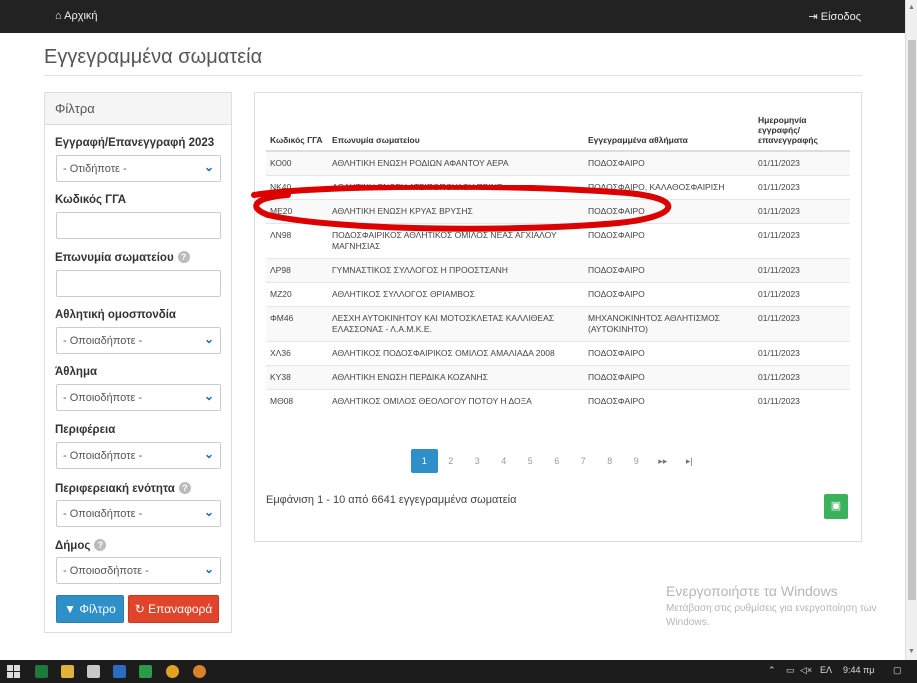 The width and height of the screenshot is (917, 683). What do you see at coordinates (530, 461) in the screenshot?
I see `page-5-link: 5` at bounding box center [530, 461].